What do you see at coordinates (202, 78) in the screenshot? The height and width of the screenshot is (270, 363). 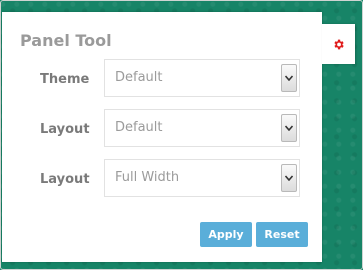 I see `theme-select: Default` at bounding box center [202, 78].